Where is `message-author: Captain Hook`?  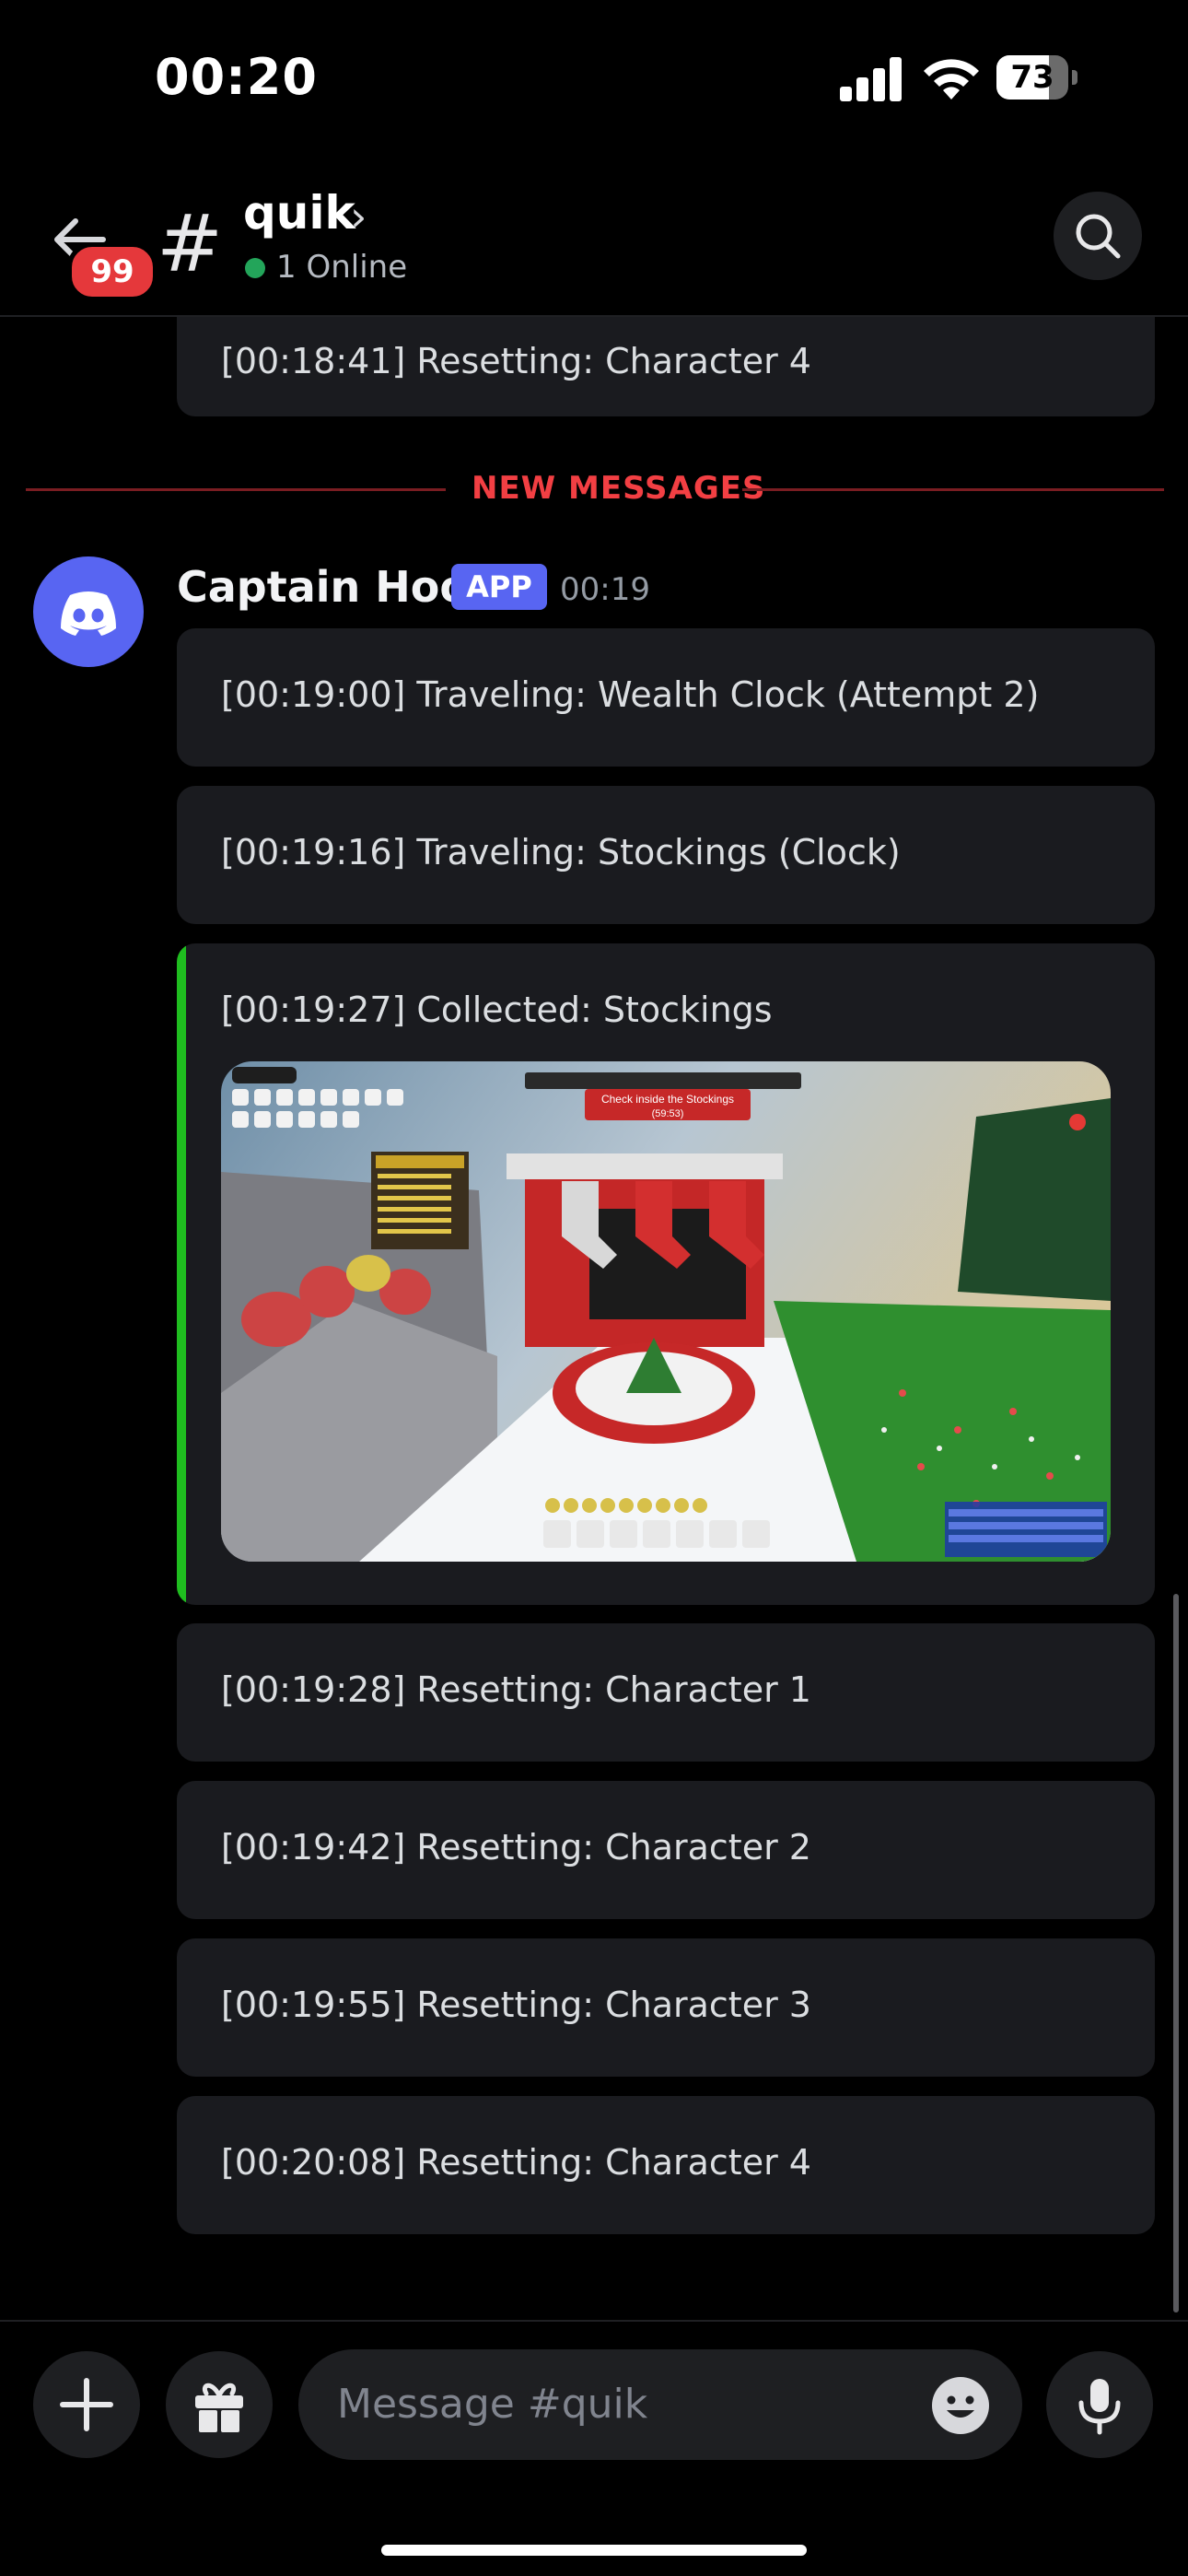 message-author: Captain Hook is located at coordinates (337, 587).